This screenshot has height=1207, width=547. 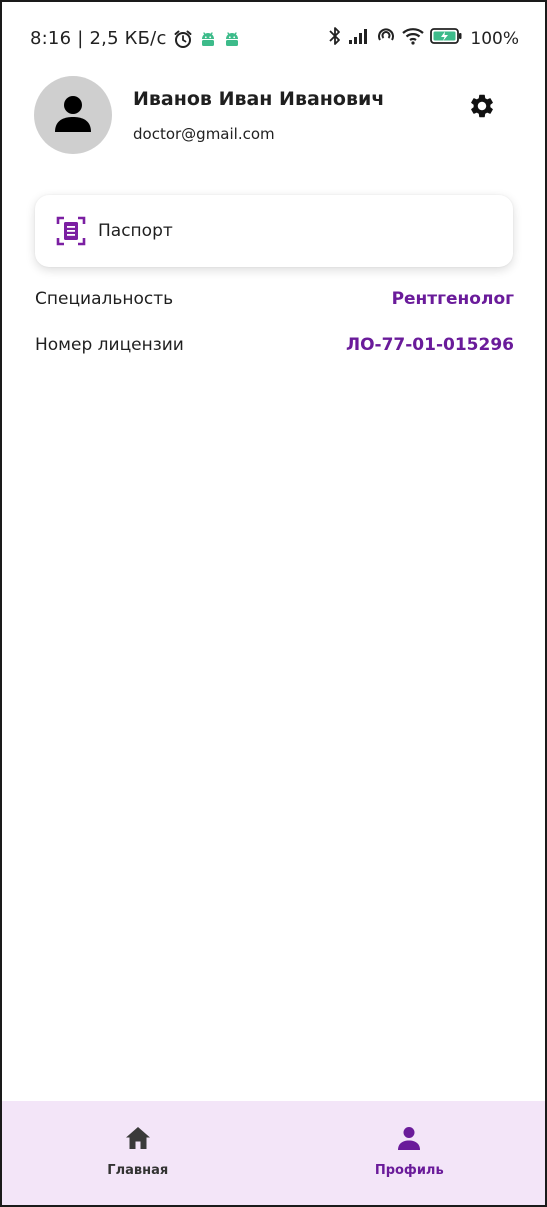 I want to click on network-speed: 2,5 КБ/с, so click(x=128, y=38).